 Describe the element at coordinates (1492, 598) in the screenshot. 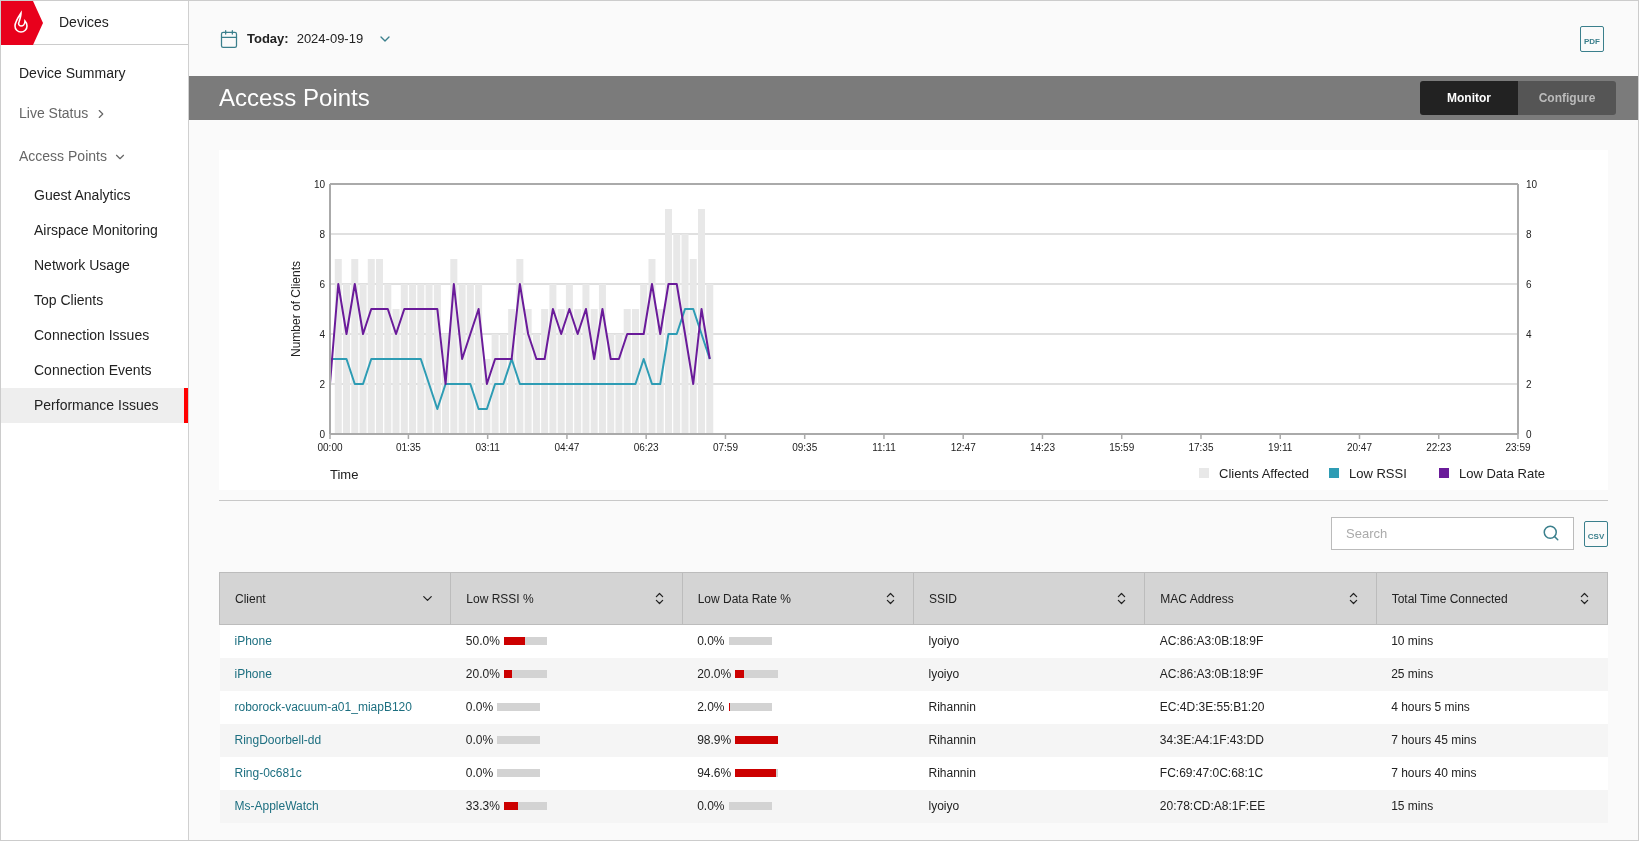

I see `column-header: Total Time Connected` at that location.